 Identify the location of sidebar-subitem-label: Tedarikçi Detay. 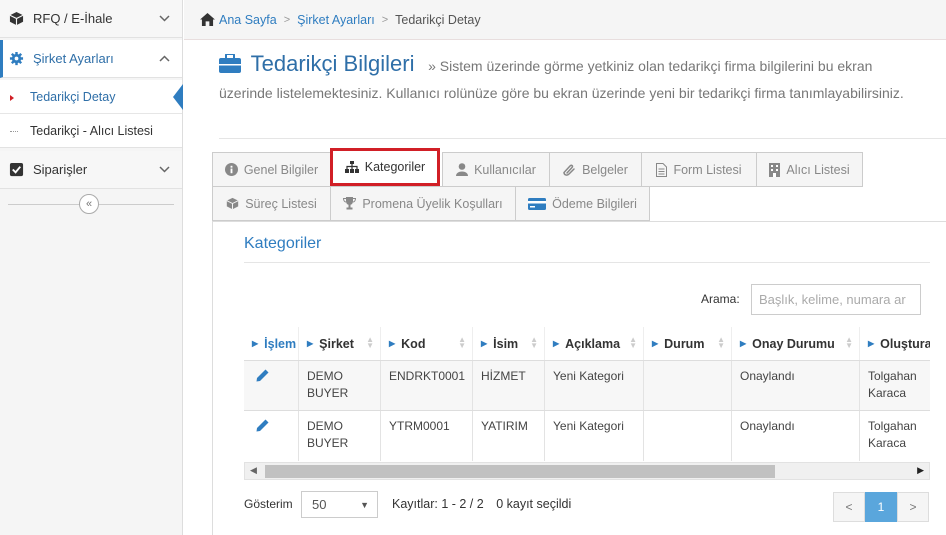
(73, 96).